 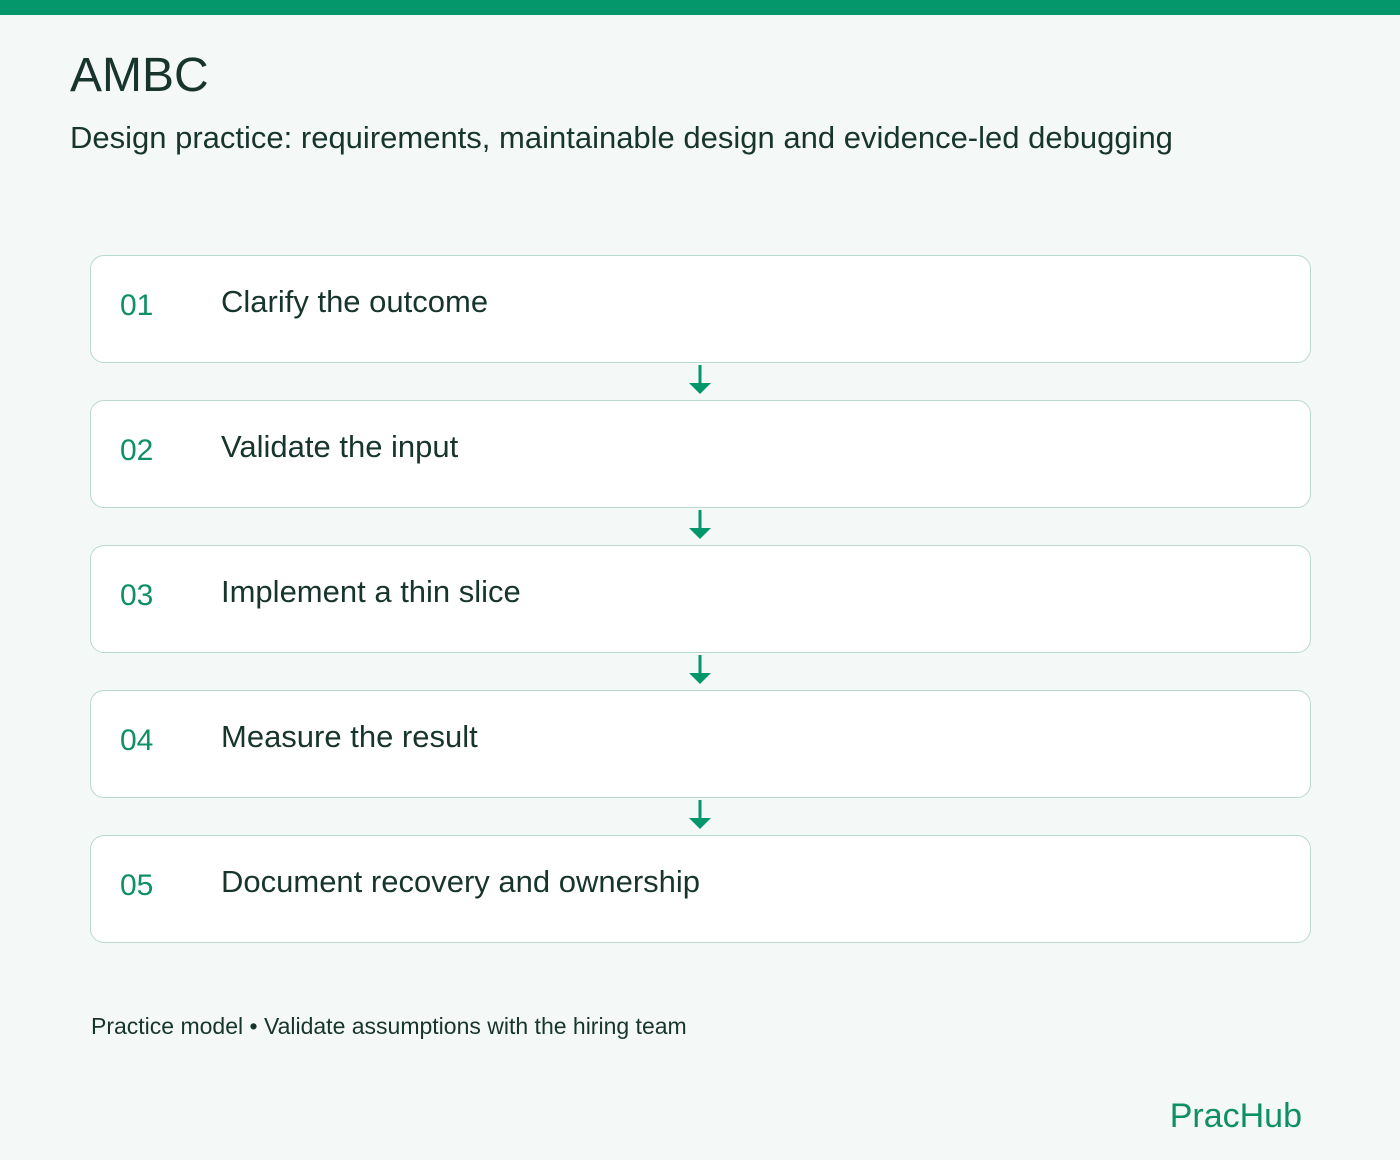 What do you see at coordinates (1235, 1116) in the screenshot?
I see `brand-logo: PracHub` at bounding box center [1235, 1116].